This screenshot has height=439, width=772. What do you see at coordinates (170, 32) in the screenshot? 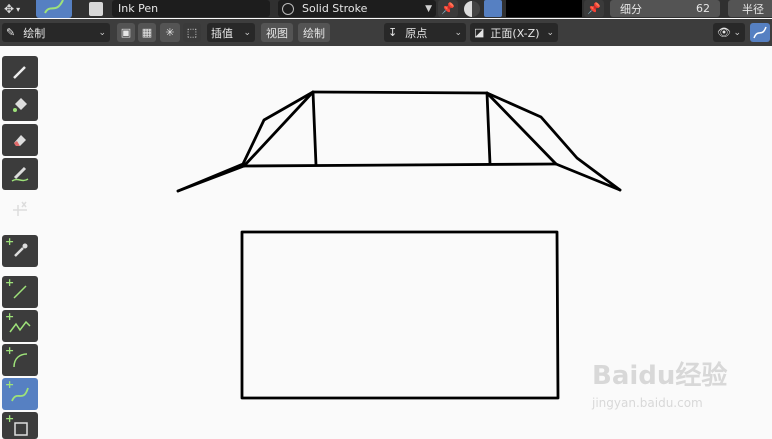
I see `snap-icon: ✳` at bounding box center [170, 32].